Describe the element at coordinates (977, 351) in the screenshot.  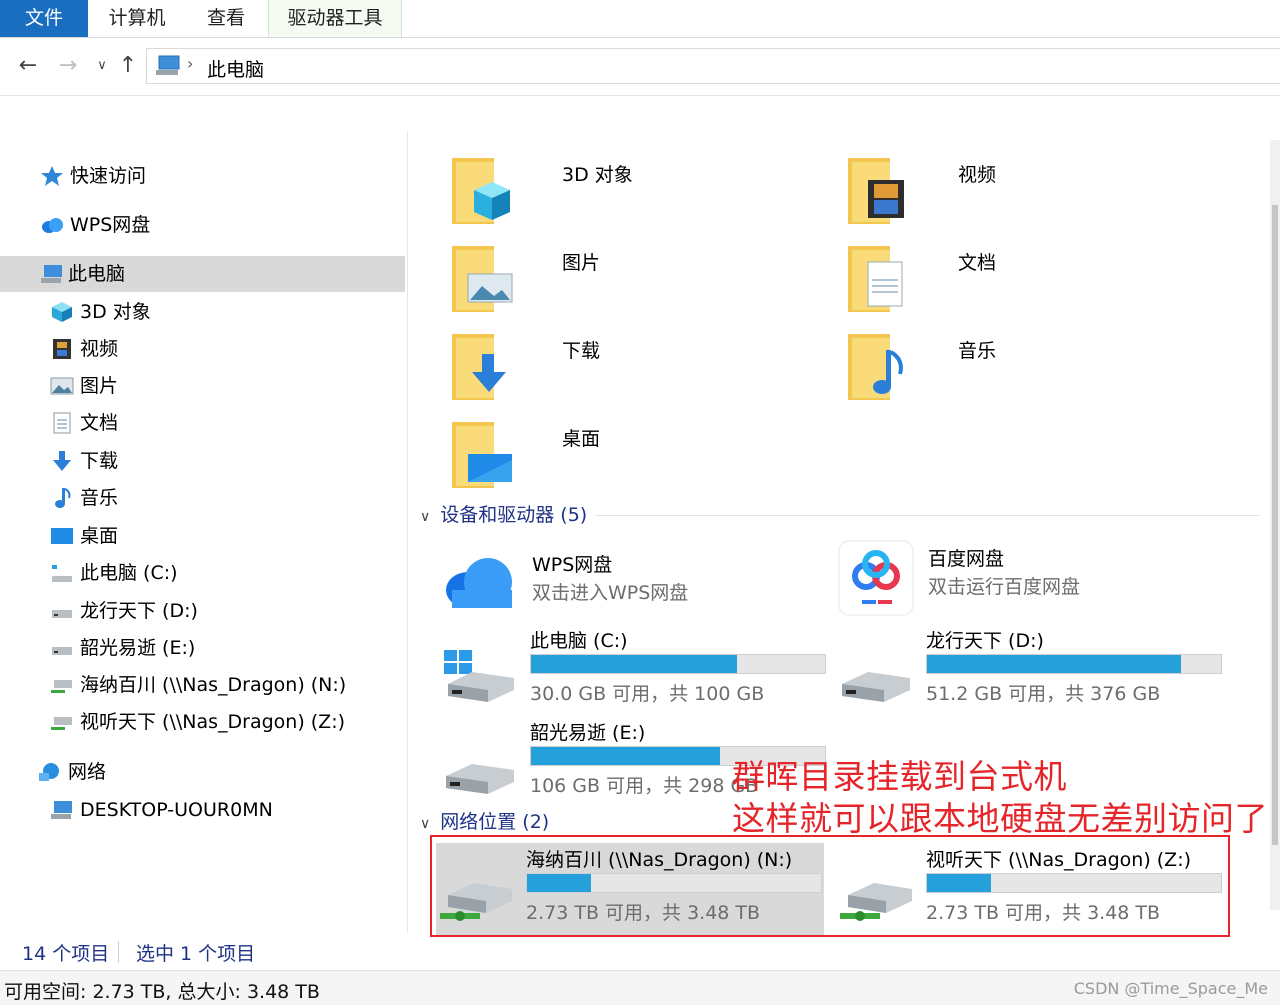
I see `folder-label: 音乐` at that location.